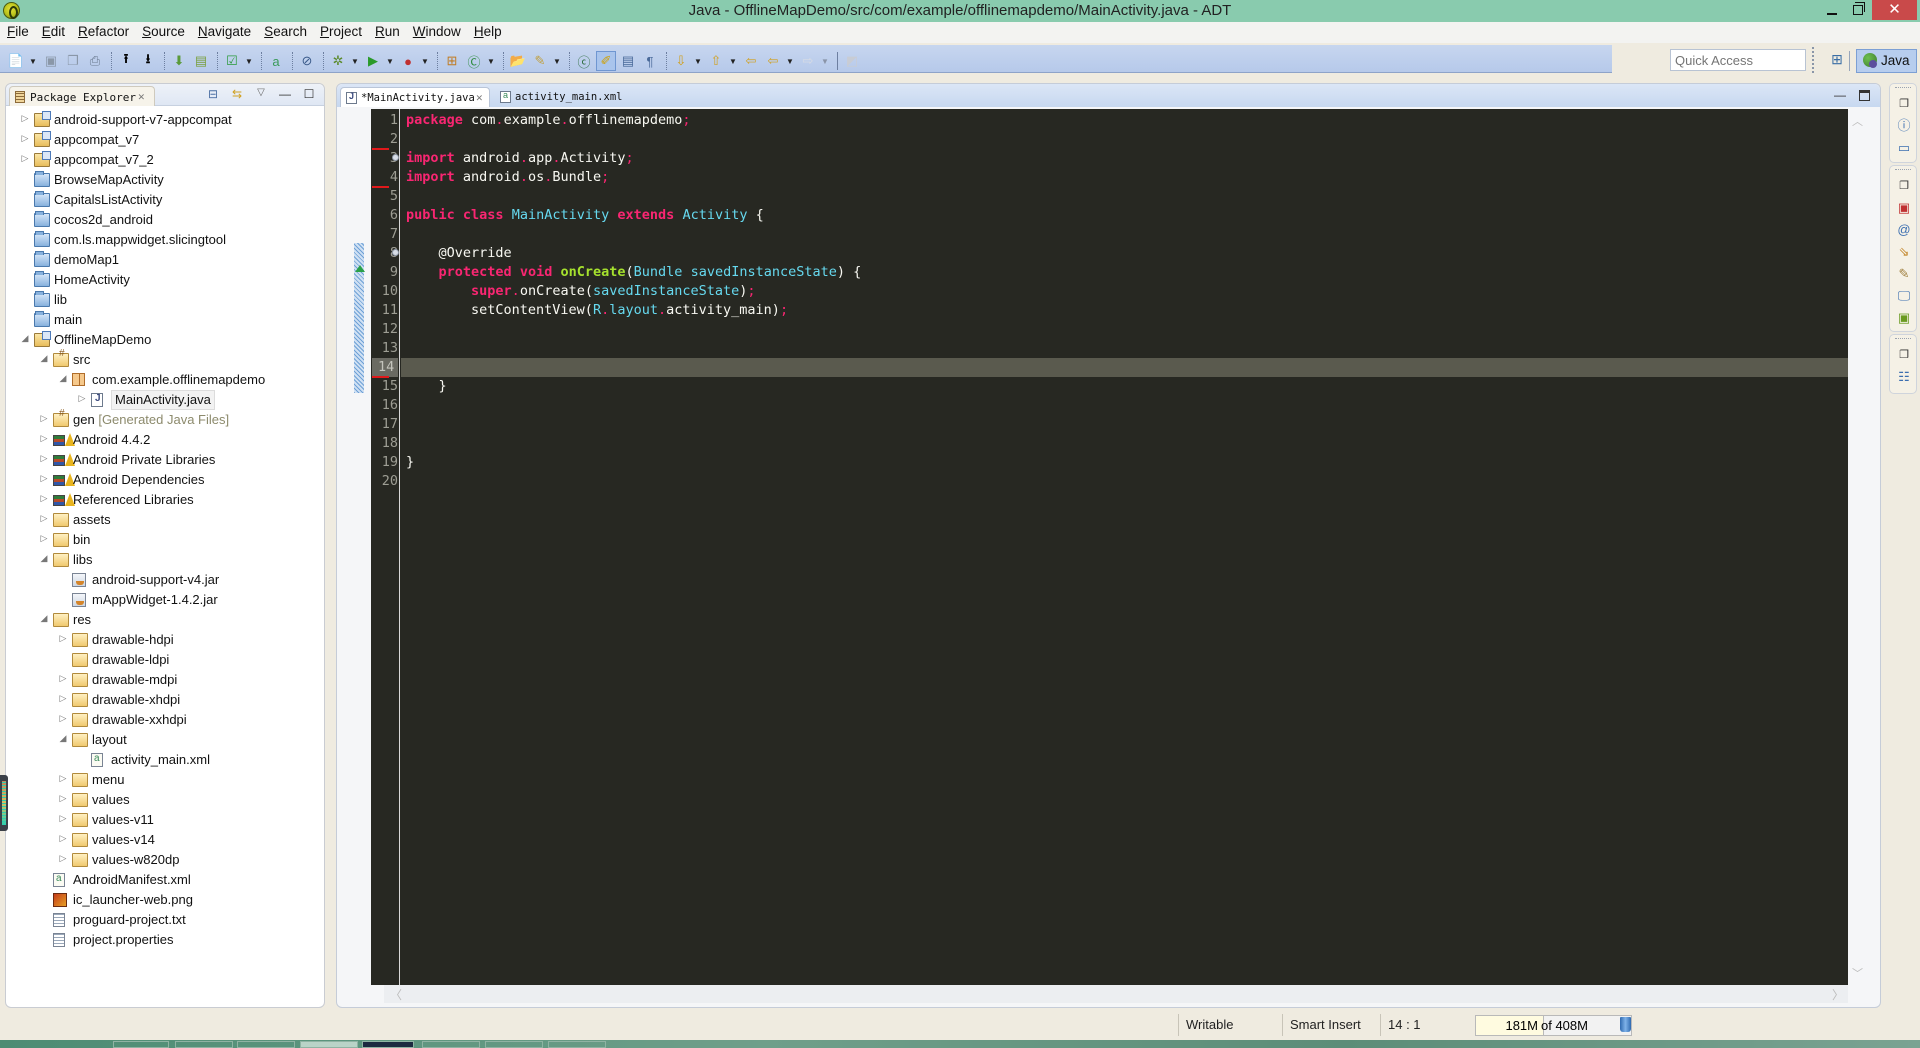  What do you see at coordinates (1904, 377) in the screenshot?
I see `outline-icon: ☷` at bounding box center [1904, 377].